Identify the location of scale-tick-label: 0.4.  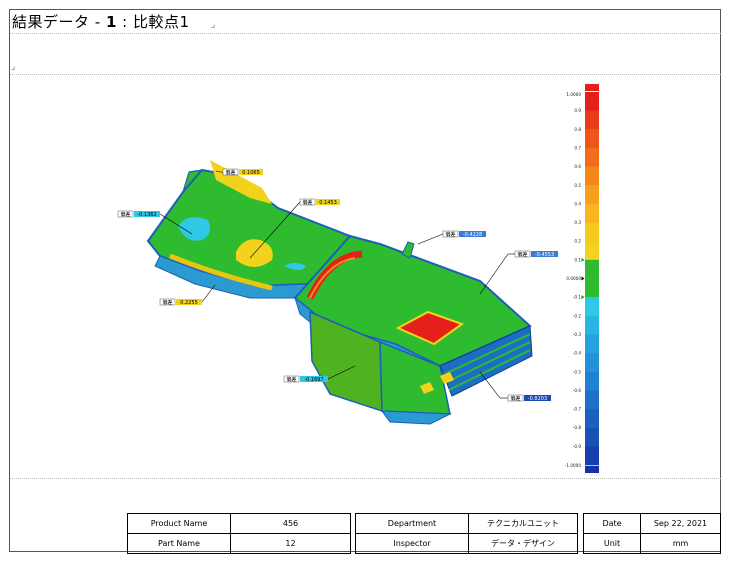
(577, 203).